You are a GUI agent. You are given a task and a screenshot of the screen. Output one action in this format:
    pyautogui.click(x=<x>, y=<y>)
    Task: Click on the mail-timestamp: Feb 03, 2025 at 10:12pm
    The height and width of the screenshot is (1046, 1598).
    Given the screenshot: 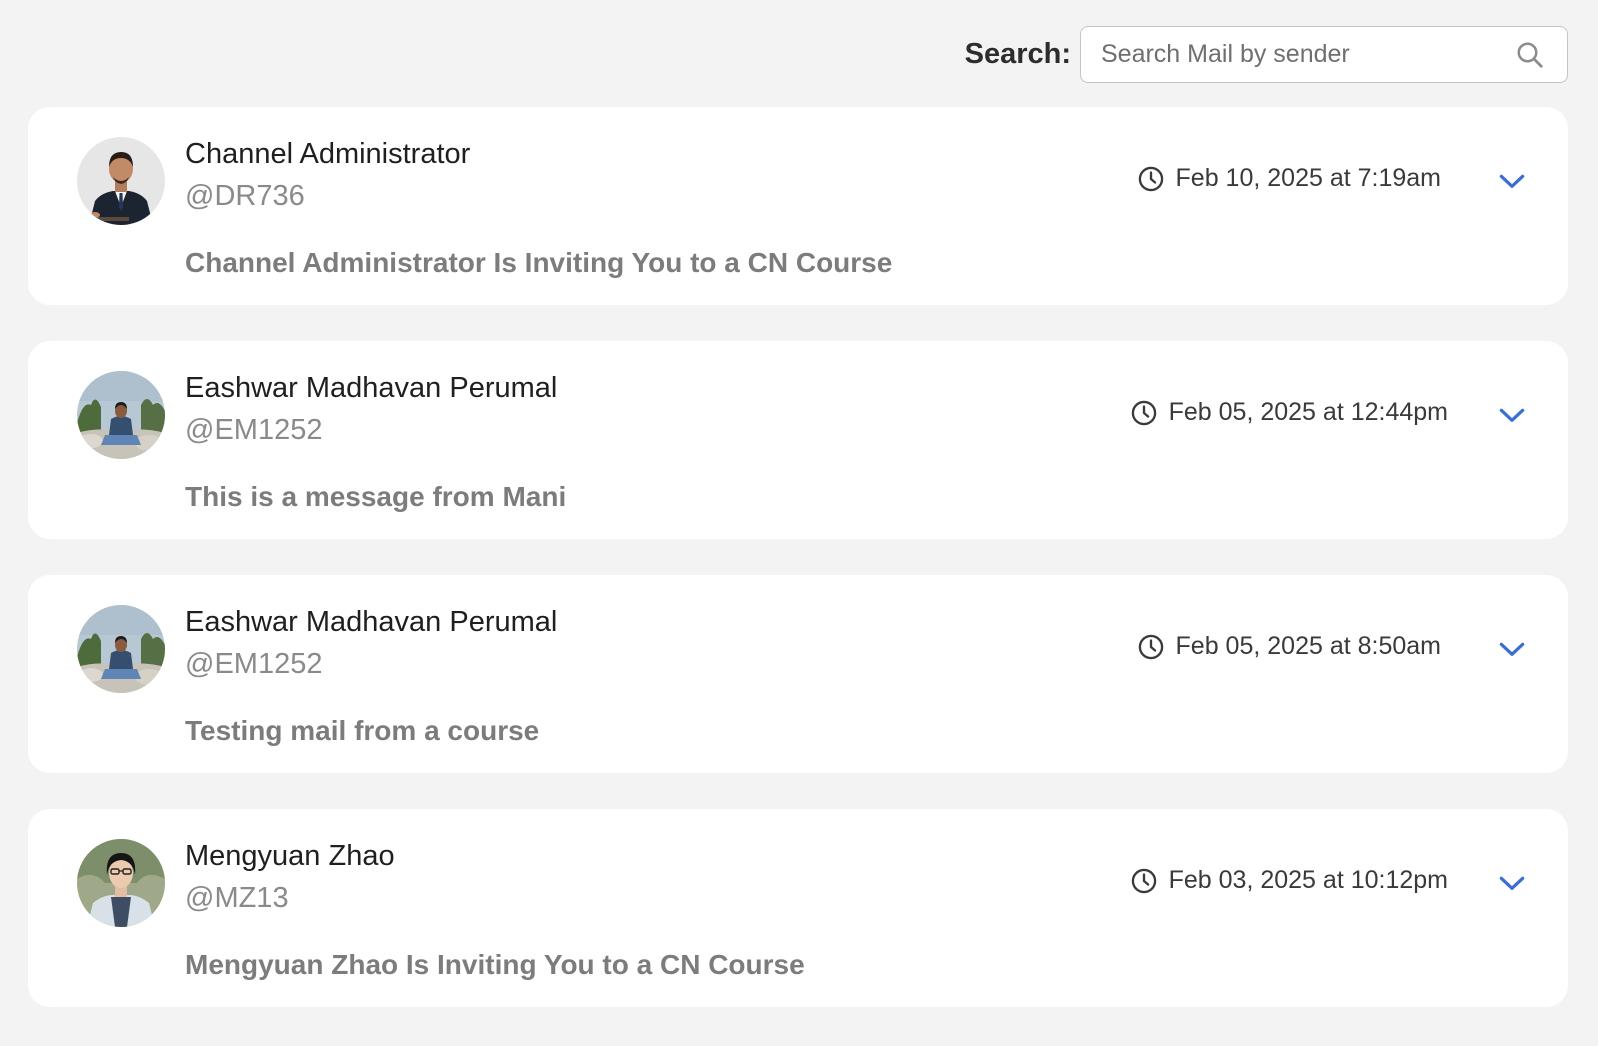 What is the action you would take?
    pyautogui.click(x=1308, y=880)
    